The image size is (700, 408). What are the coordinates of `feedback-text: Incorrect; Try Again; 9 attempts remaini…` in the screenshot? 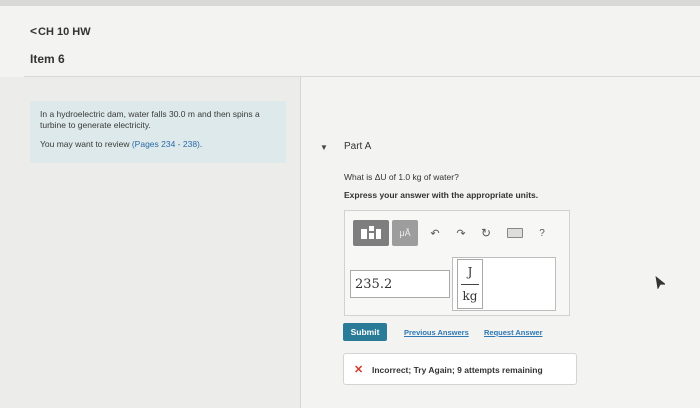 It's located at (457, 370).